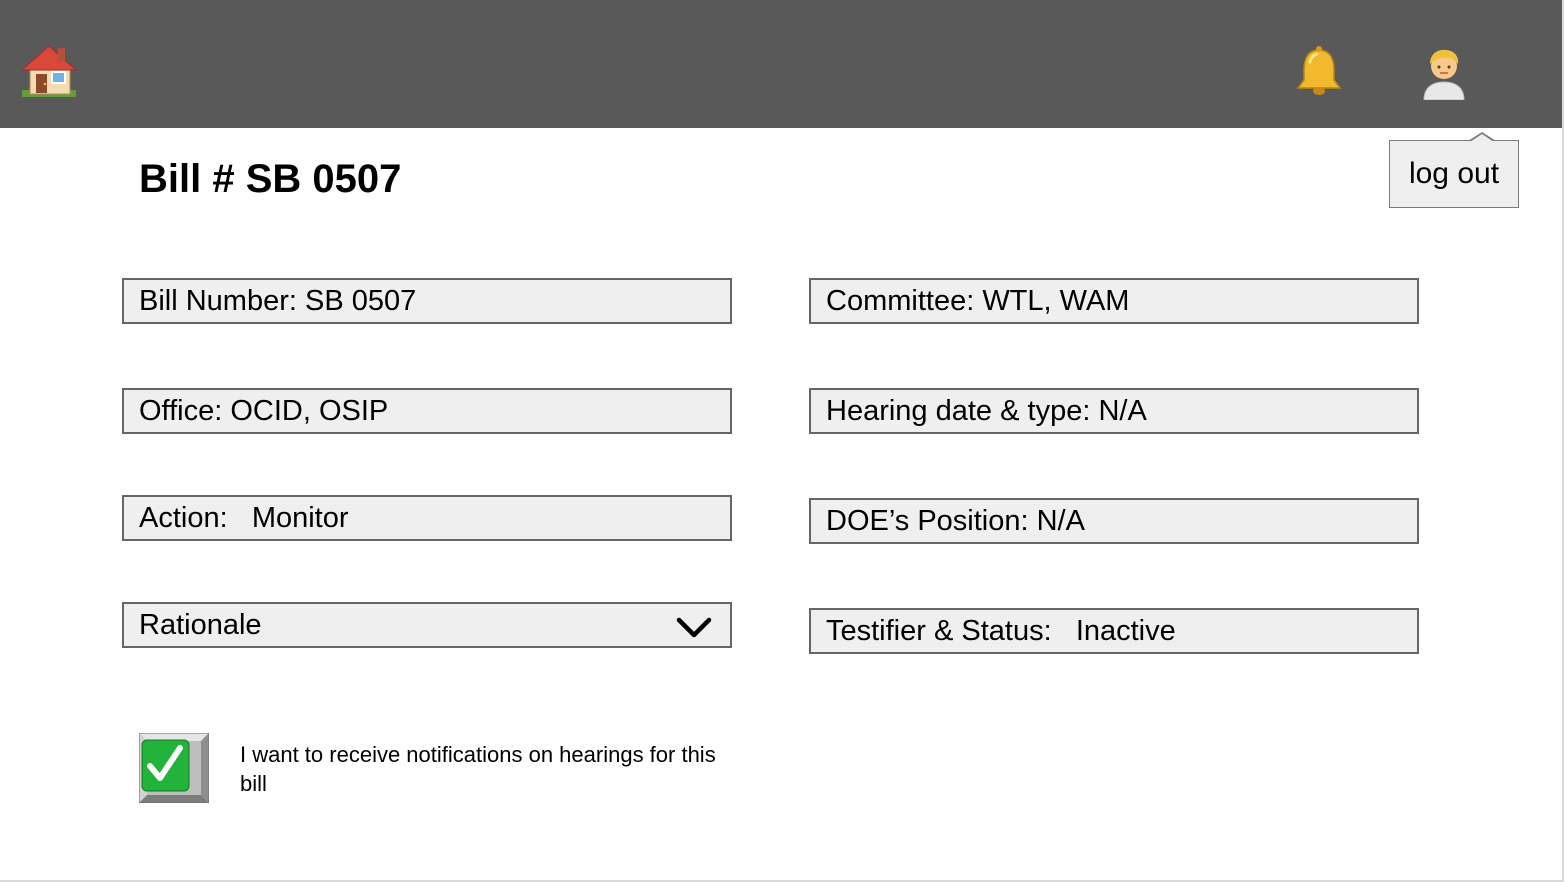  I want to click on notifications-checkbox, so click(174, 768).